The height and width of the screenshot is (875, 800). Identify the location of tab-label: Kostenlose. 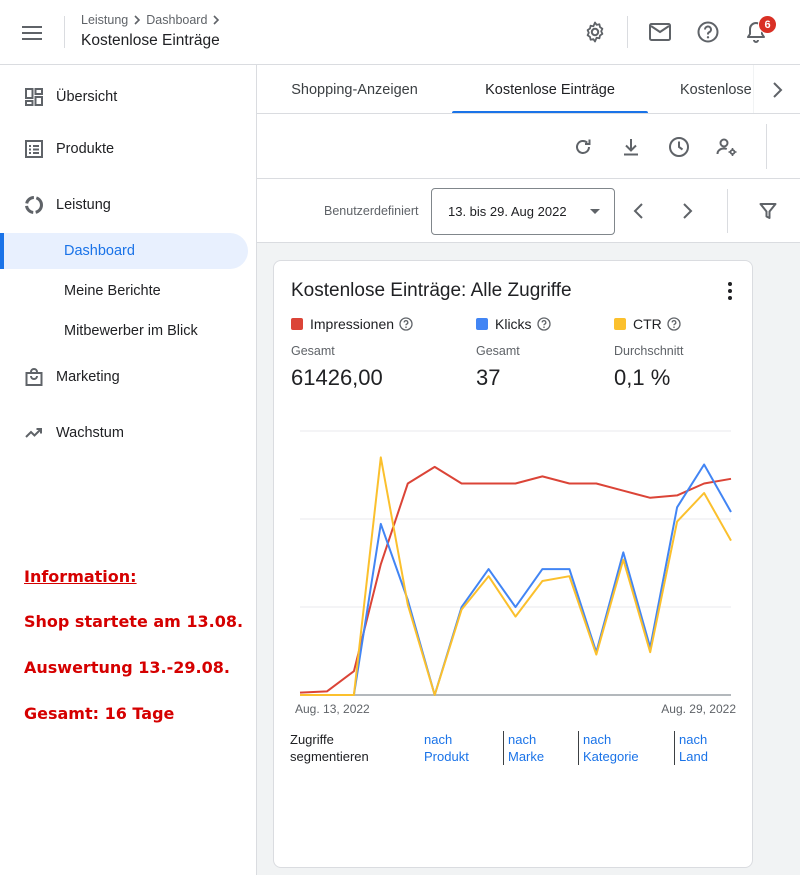
(716, 89).